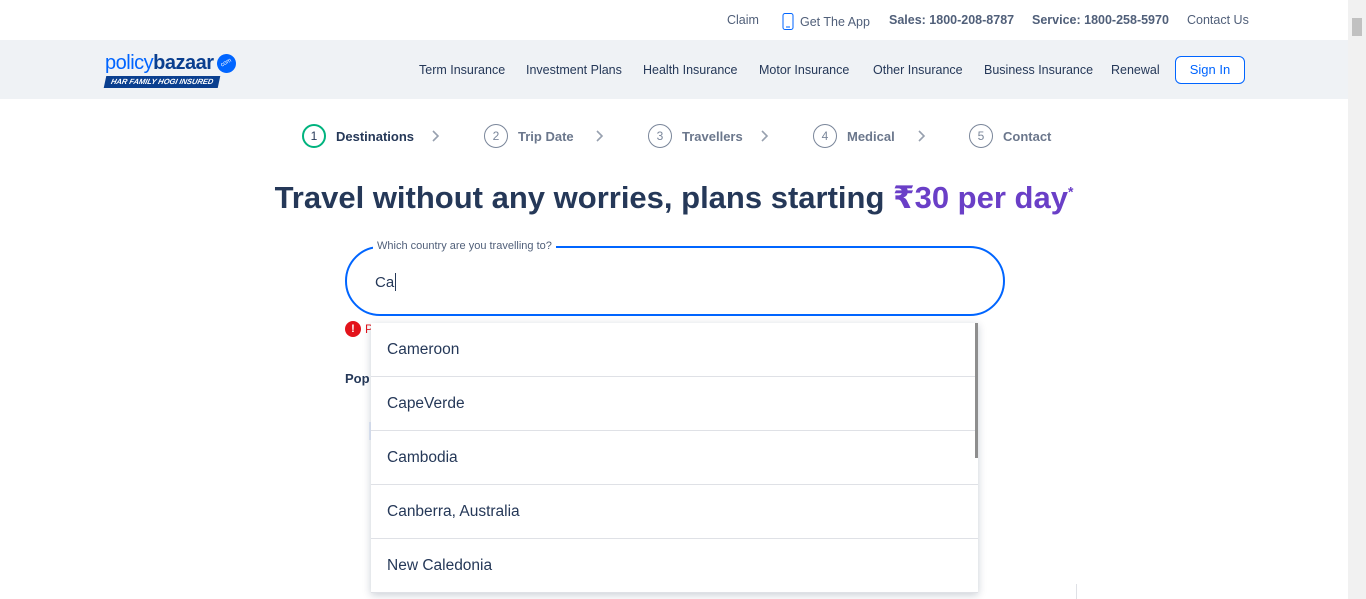  Describe the element at coordinates (674, 566) in the screenshot. I see `suggestion-new-caledonia: New Caledonia` at that location.